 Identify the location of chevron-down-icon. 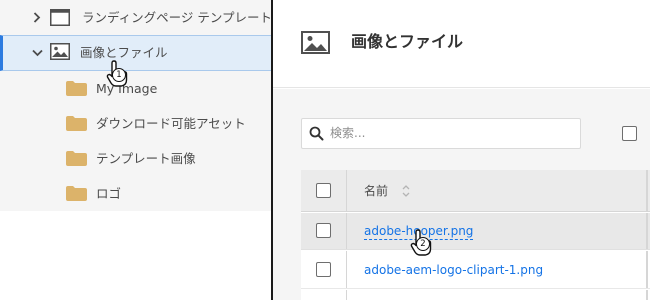
(37, 53).